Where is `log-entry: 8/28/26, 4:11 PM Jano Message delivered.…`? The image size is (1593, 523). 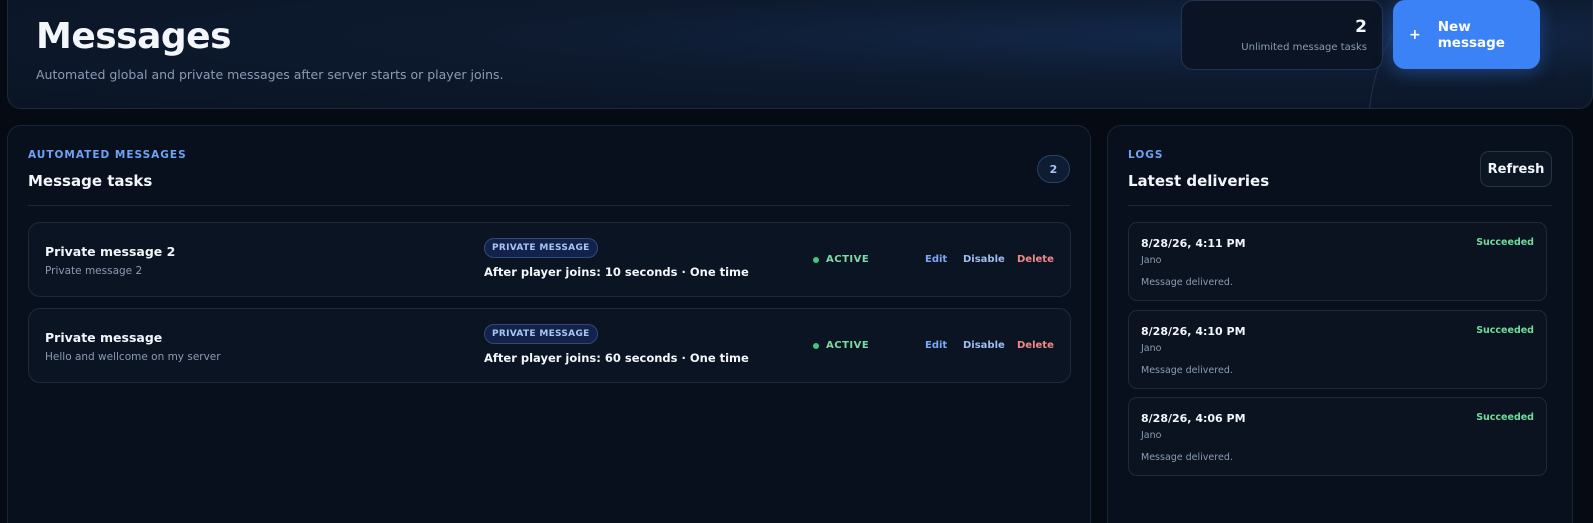 log-entry: 8/28/26, 4:11 PM Jano Message delivered.… is located at coordinates (1337, 261).